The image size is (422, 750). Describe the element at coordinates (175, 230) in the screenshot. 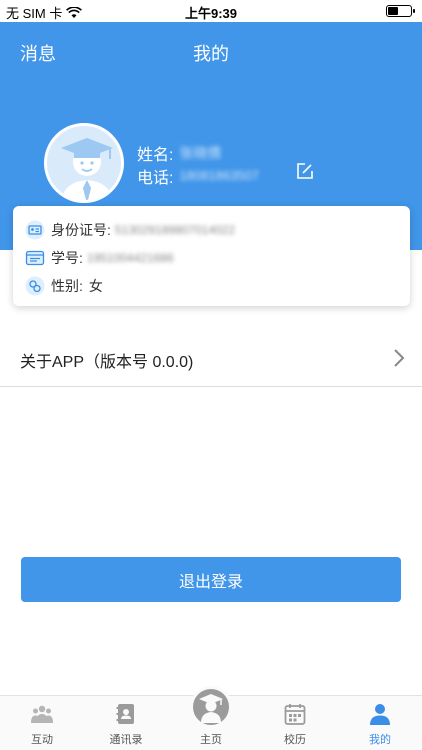

I see `id-value: 513029189807014022` at that location.